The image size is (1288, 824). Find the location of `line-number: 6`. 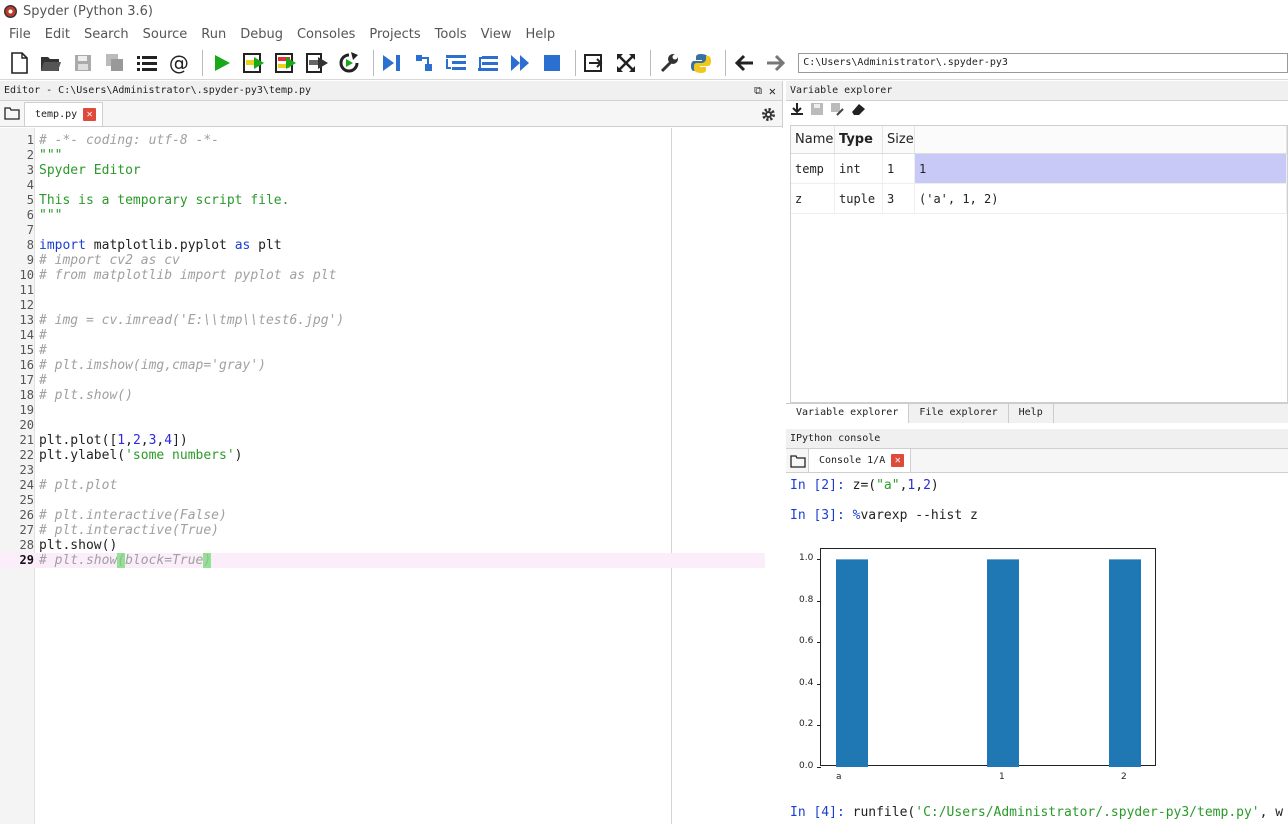

line-number: 6 is located at coordinates (30, 215).